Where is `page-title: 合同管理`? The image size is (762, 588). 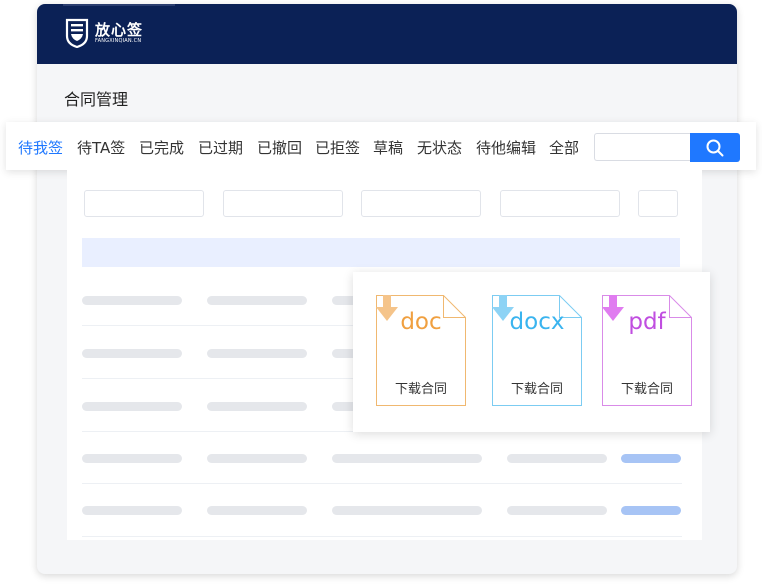
page-title: 合同管理 is located at coordinates (96, 99).